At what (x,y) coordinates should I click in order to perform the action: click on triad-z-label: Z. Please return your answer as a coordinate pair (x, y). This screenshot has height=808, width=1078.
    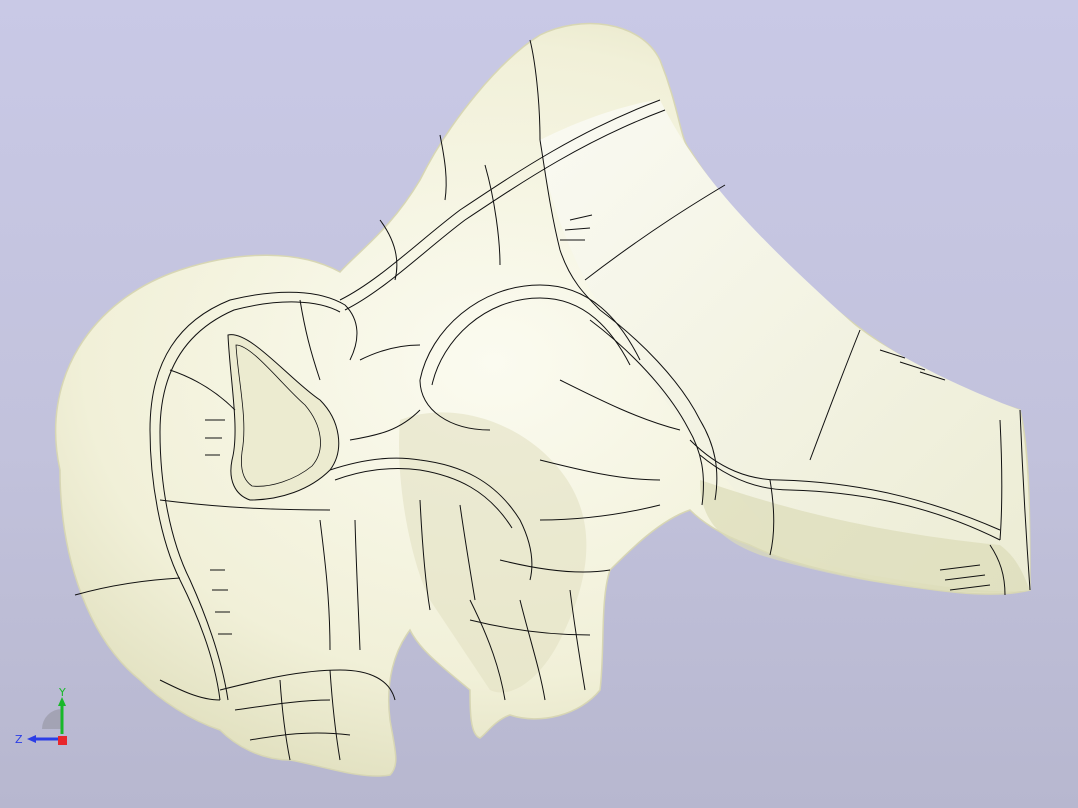
    Looking at the image, I should click on (19, 739).